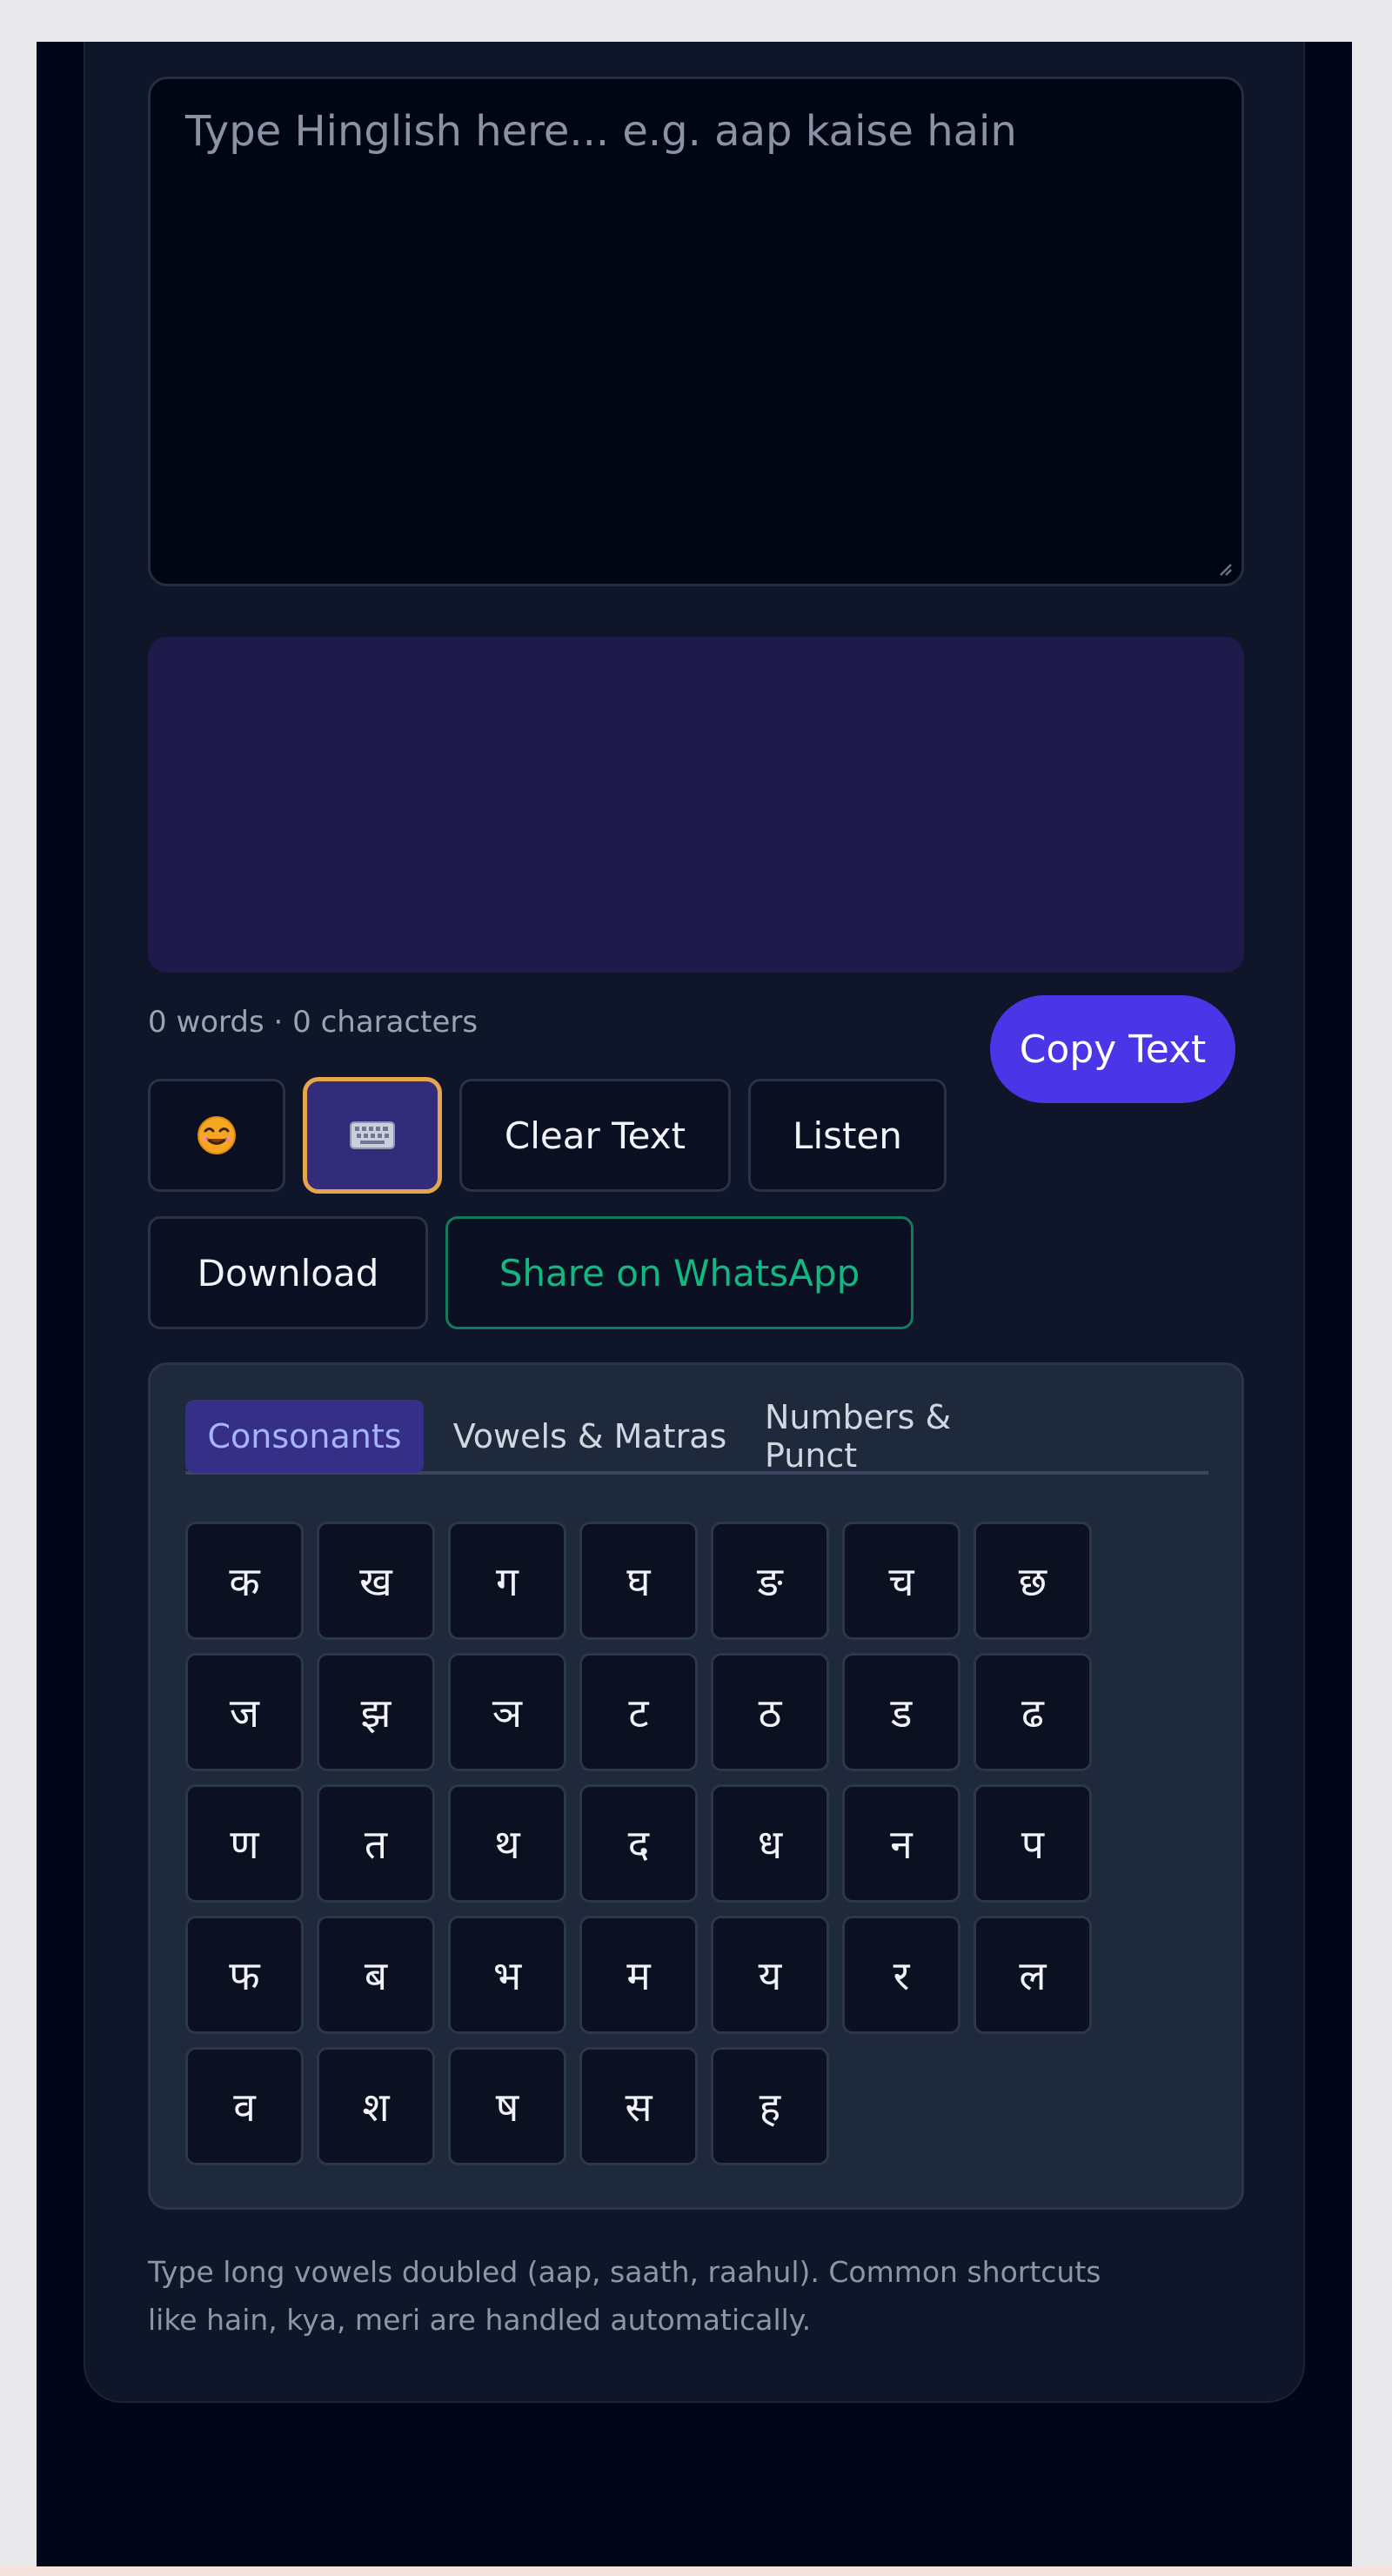 The image size is (1392, 2576). What do you see at coordinates (901, 1843) in the screenshot?
I see `keyboard-key: न` at bounding box center [901, 1843].